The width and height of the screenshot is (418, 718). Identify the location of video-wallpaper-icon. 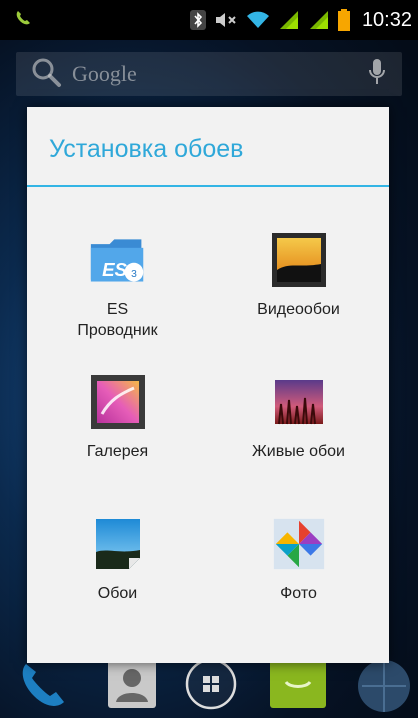
(299, 260).